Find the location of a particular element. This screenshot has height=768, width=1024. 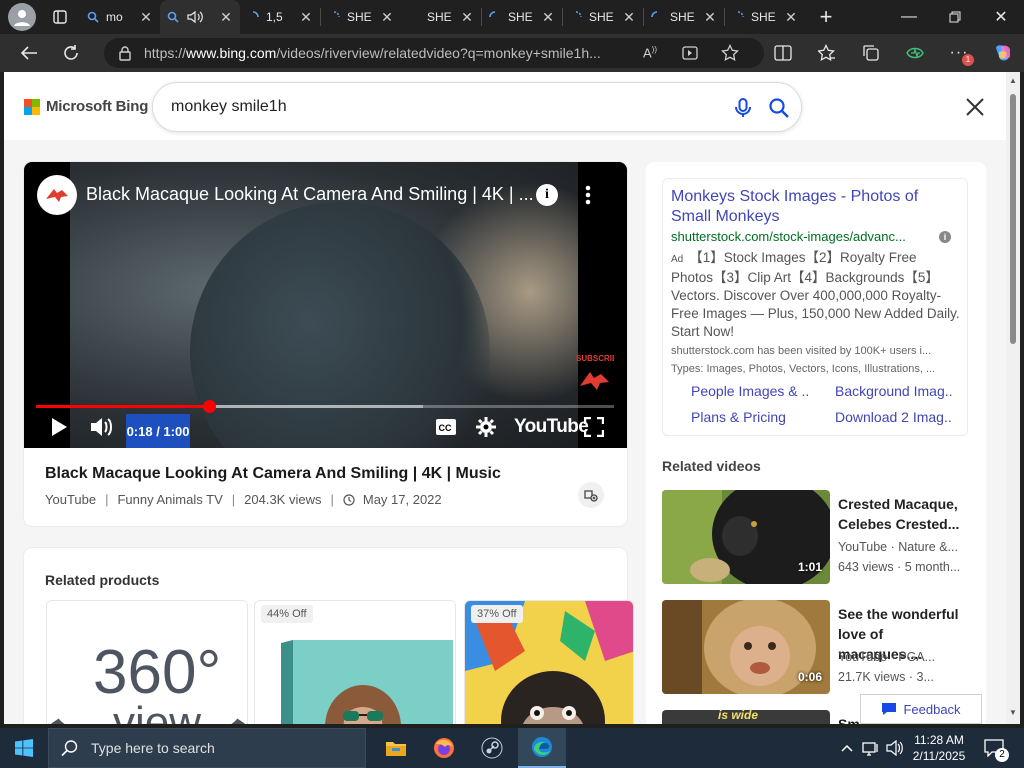

tab-5-label: SHE is located at coordinates (439, 17).